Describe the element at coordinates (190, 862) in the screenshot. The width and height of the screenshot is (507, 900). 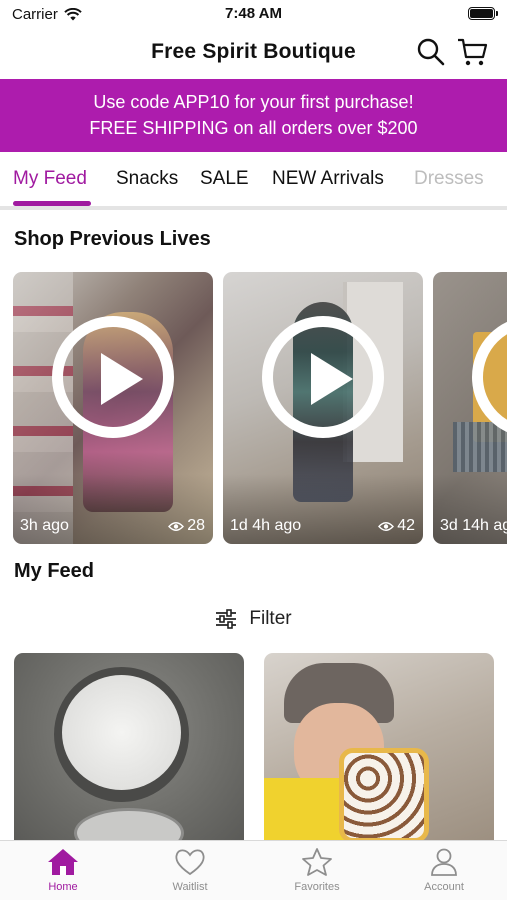
I see `heart-icon` at that location.